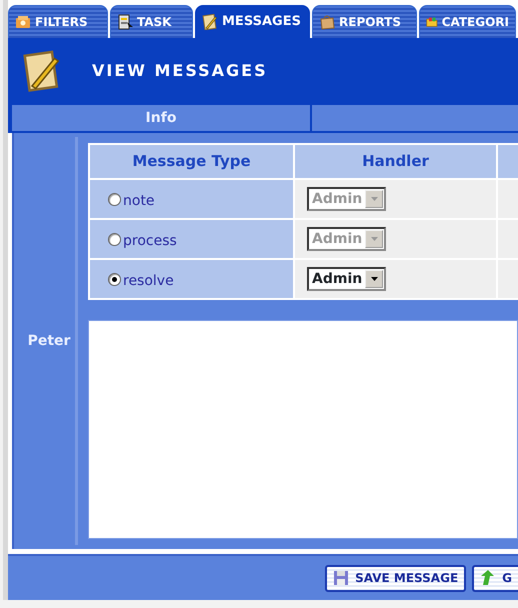 This screenshot has height=608, width=518. What do you see at coordinates (191, 161) in the screenshot?
I see `column-header: Message Type` at bounding box center [191, 161].